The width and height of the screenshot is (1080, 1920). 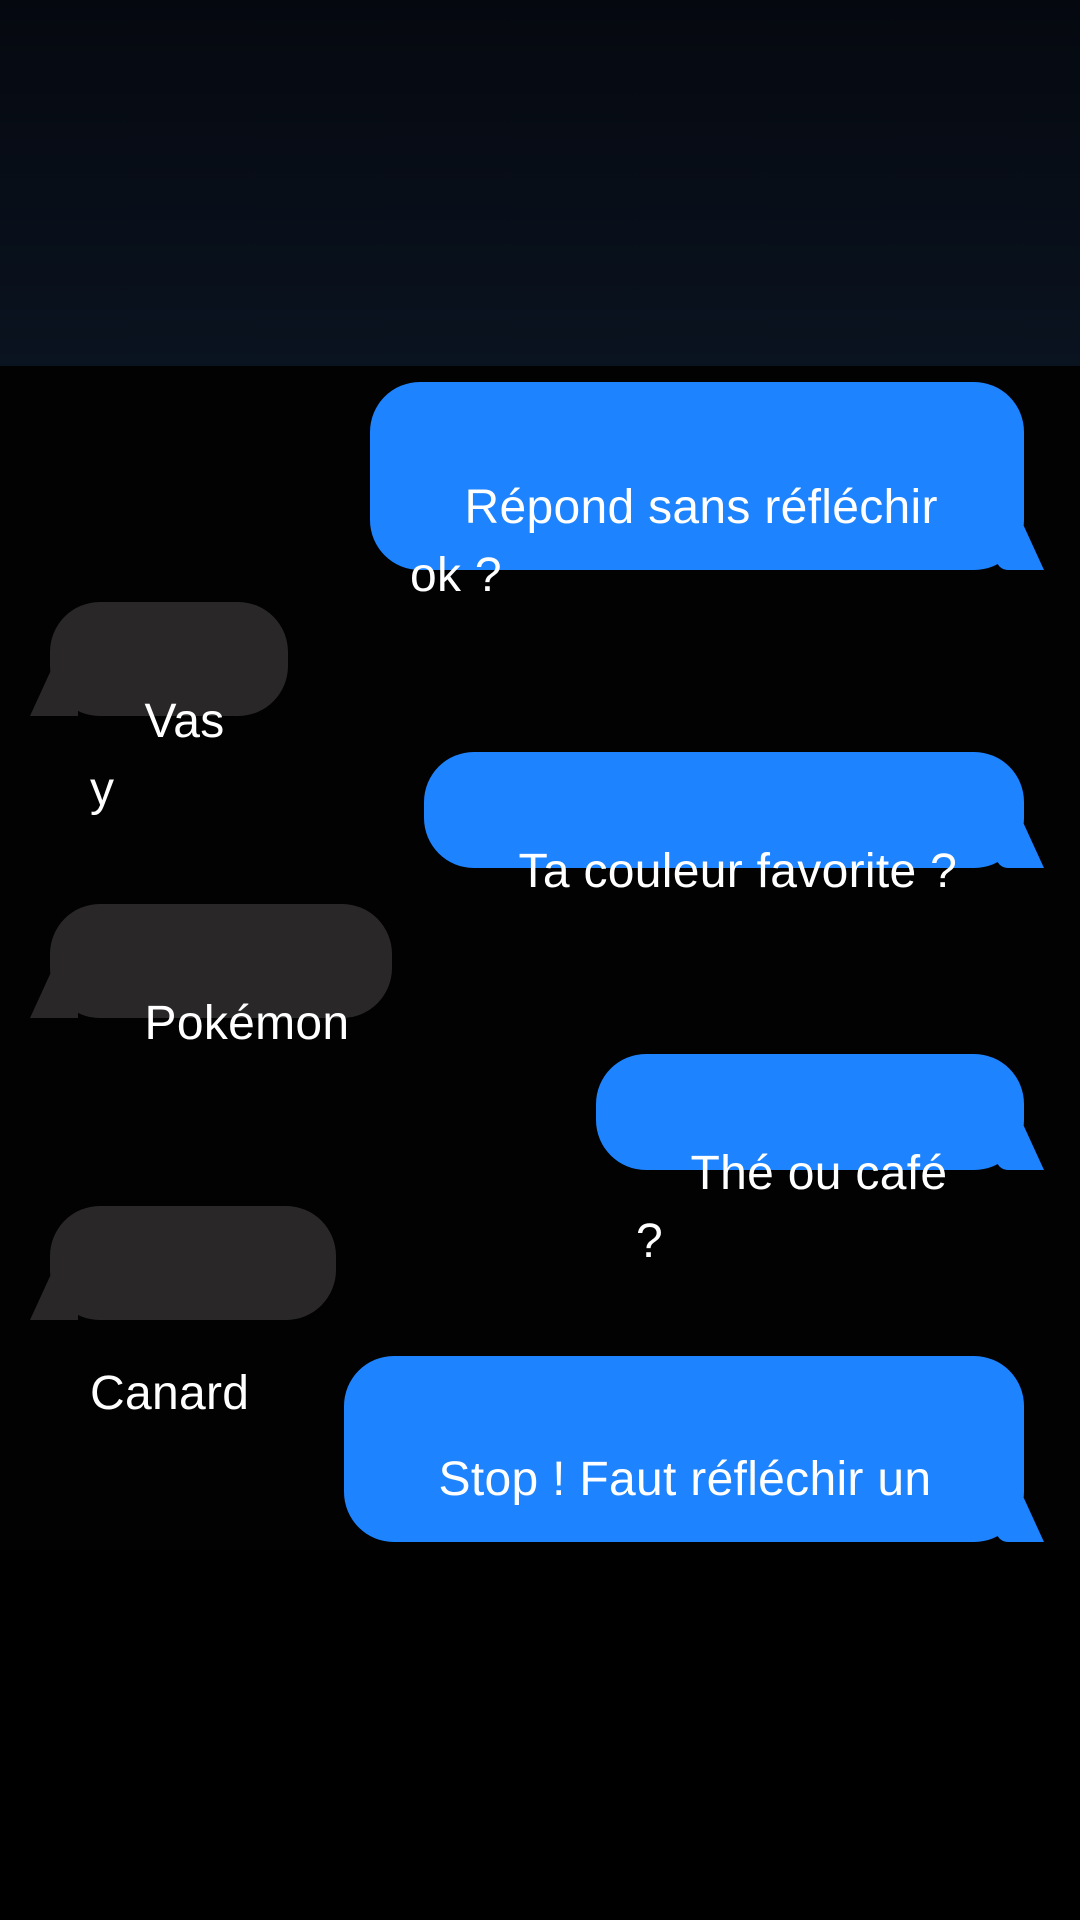 What do you see at coordinates (684, 1564) in the screenshot?
I see `outgoing-message-bubble: Stop ! Faut réfléchir un peu quand même` at bounding box center [684, 1564].